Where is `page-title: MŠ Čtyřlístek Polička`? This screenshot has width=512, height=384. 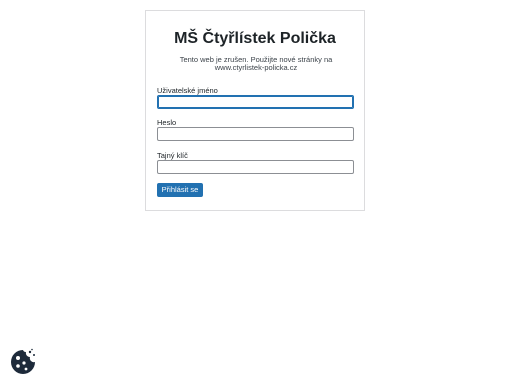
page-title: MŠ Čtyřlístek Polička is located at coordinates (255, 38).